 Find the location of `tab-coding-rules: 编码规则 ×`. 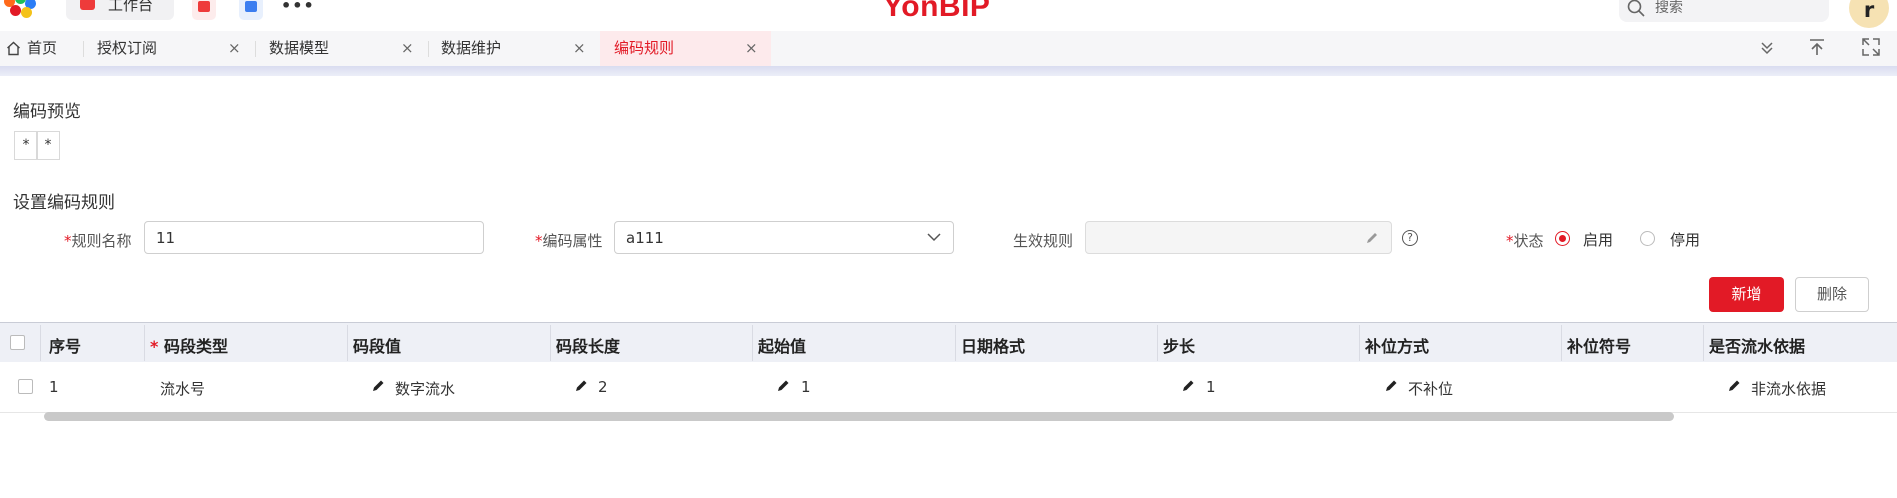

tab-coding-rules: 编码规则 × is located at coordinates (685, 48).